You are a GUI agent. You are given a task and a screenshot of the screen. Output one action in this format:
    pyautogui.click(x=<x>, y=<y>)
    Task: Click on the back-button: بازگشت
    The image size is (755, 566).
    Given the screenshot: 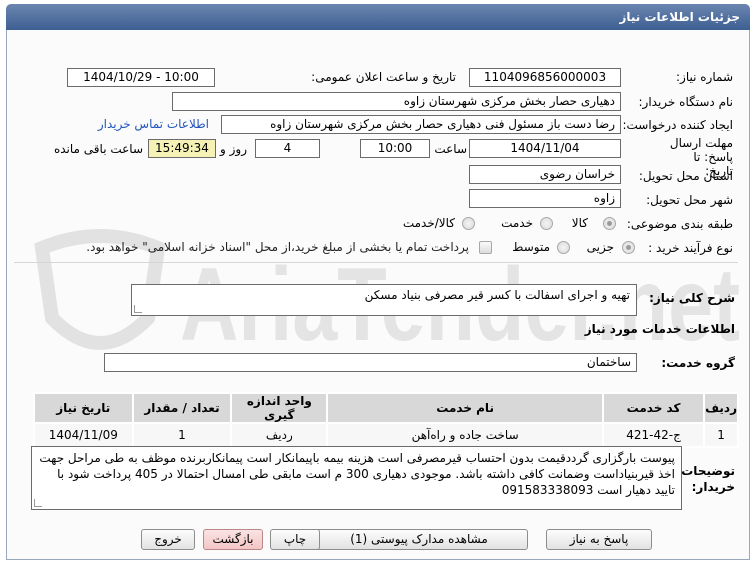 What is the action you would take?
    pyautogui.click(x=233, y=539)
    